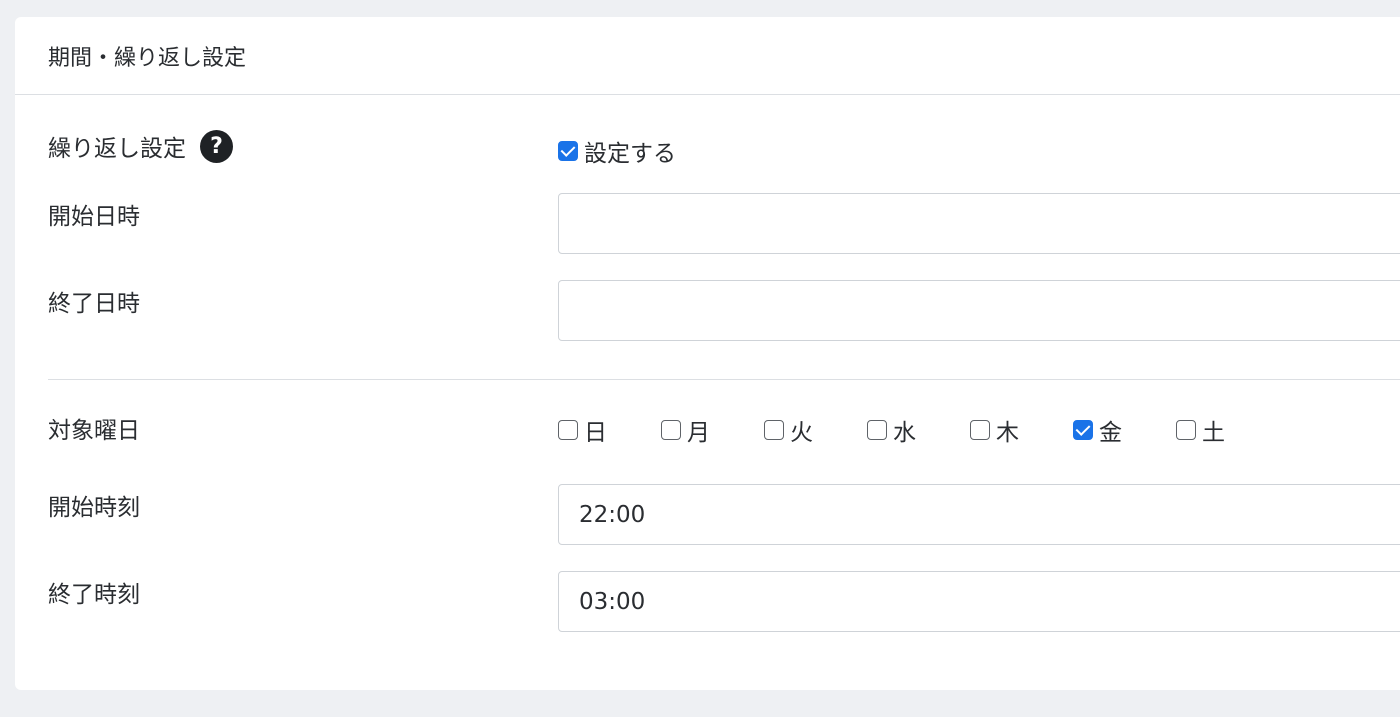 This screenshot has width=1400, height=717. What do you see at coordinates (979, 223) in the screenshot?
I see `start-datetime-input` at bounding box center [979, 223].